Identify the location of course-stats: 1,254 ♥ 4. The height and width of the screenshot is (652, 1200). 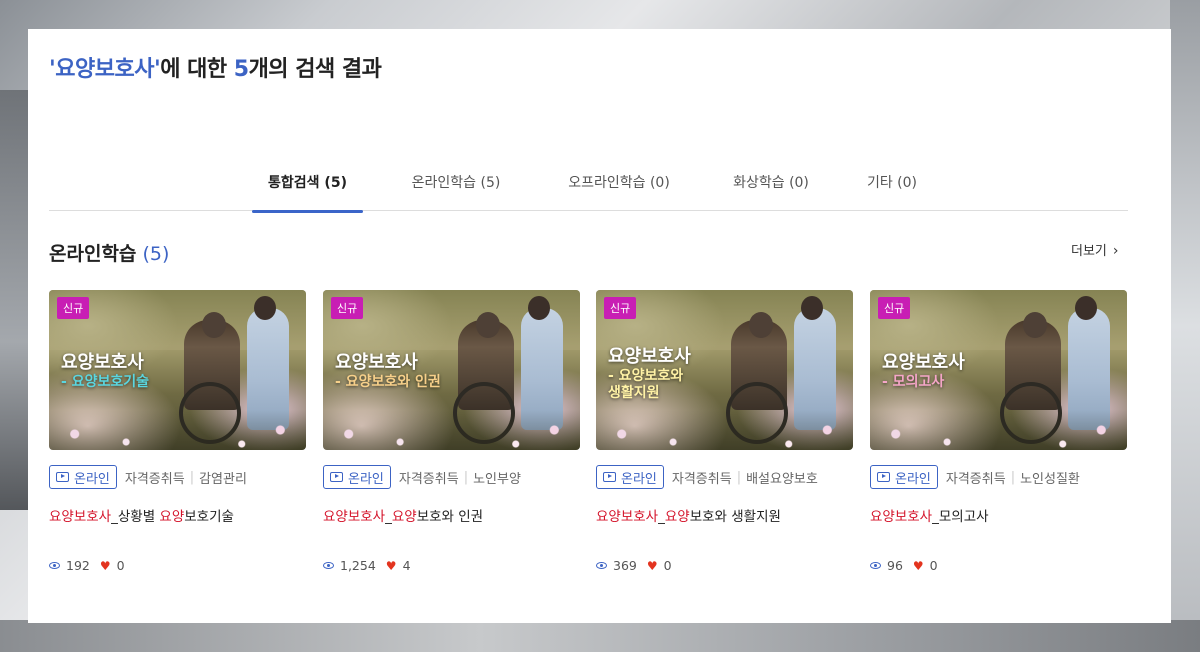
(367, 565).